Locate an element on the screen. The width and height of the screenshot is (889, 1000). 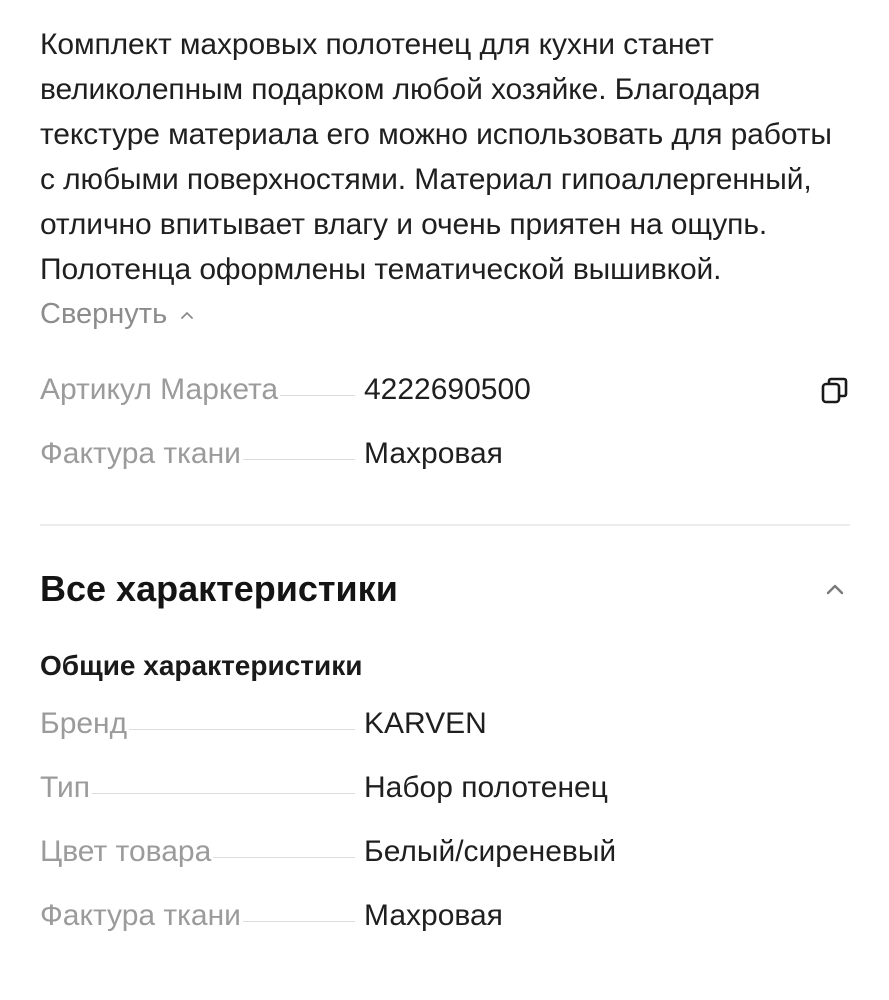
divider is located at coordinates (445, 525).